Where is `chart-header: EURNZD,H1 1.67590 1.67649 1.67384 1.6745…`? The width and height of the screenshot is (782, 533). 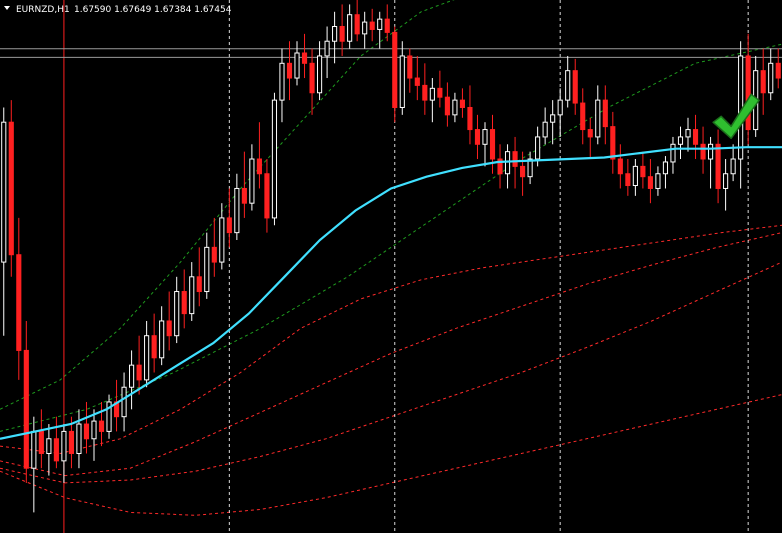 chart-header: EURNZD,H1 1.67590 1.67649 1.67384 1.6745… is located at coordinates (118, 10).